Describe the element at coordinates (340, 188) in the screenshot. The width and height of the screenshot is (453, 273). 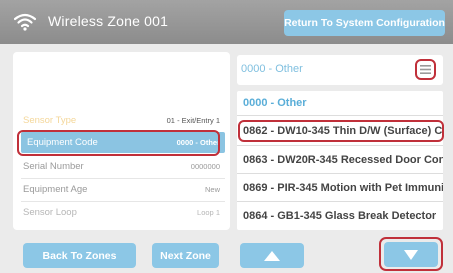
I see `list-item: 0869 - PIR-345 Motion with Pet Immunity` at that location.